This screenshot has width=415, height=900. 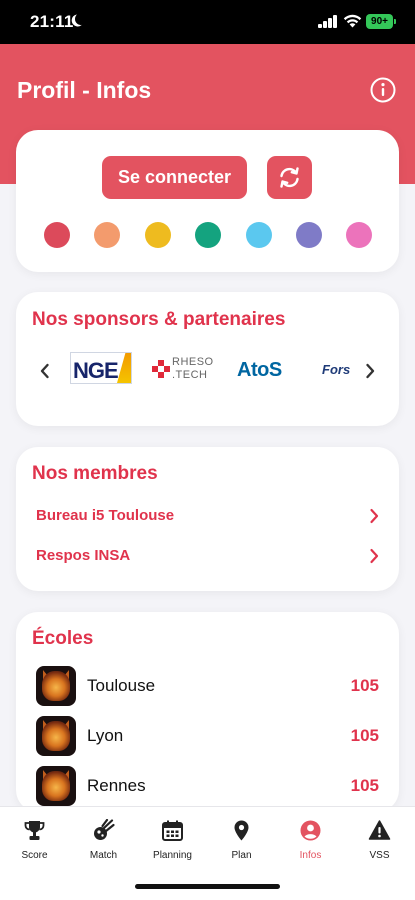 I want to click on color-option-purple, so click(x=309, y=235).